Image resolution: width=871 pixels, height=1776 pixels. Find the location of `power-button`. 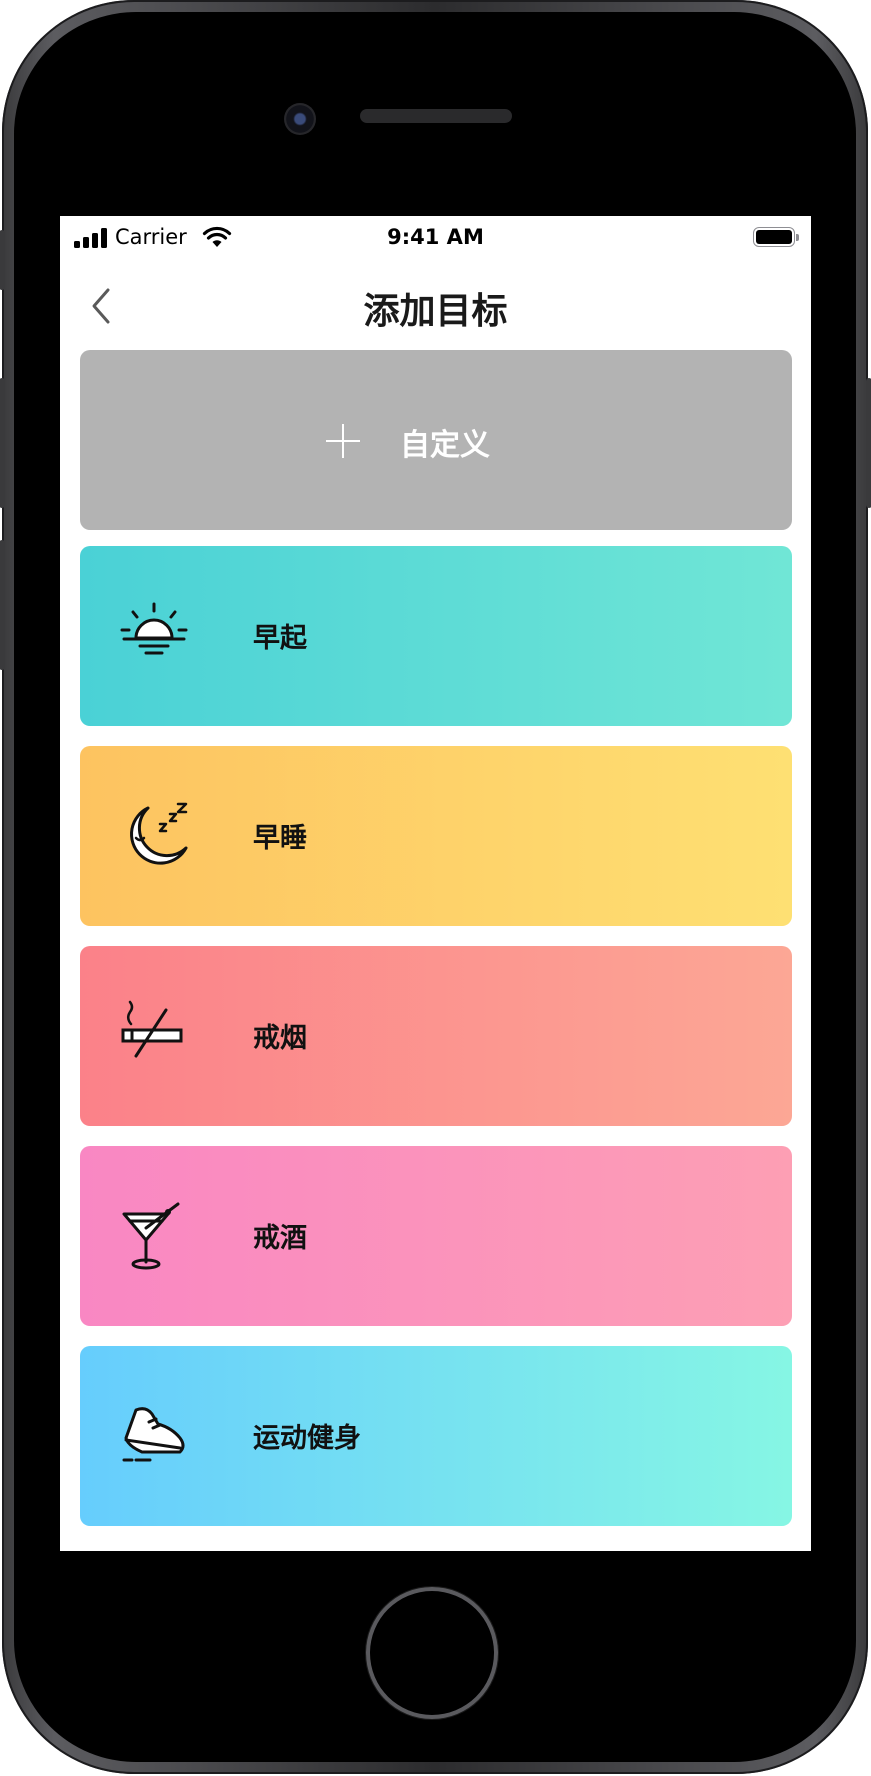

power-button is located at coordinates (868, 443).